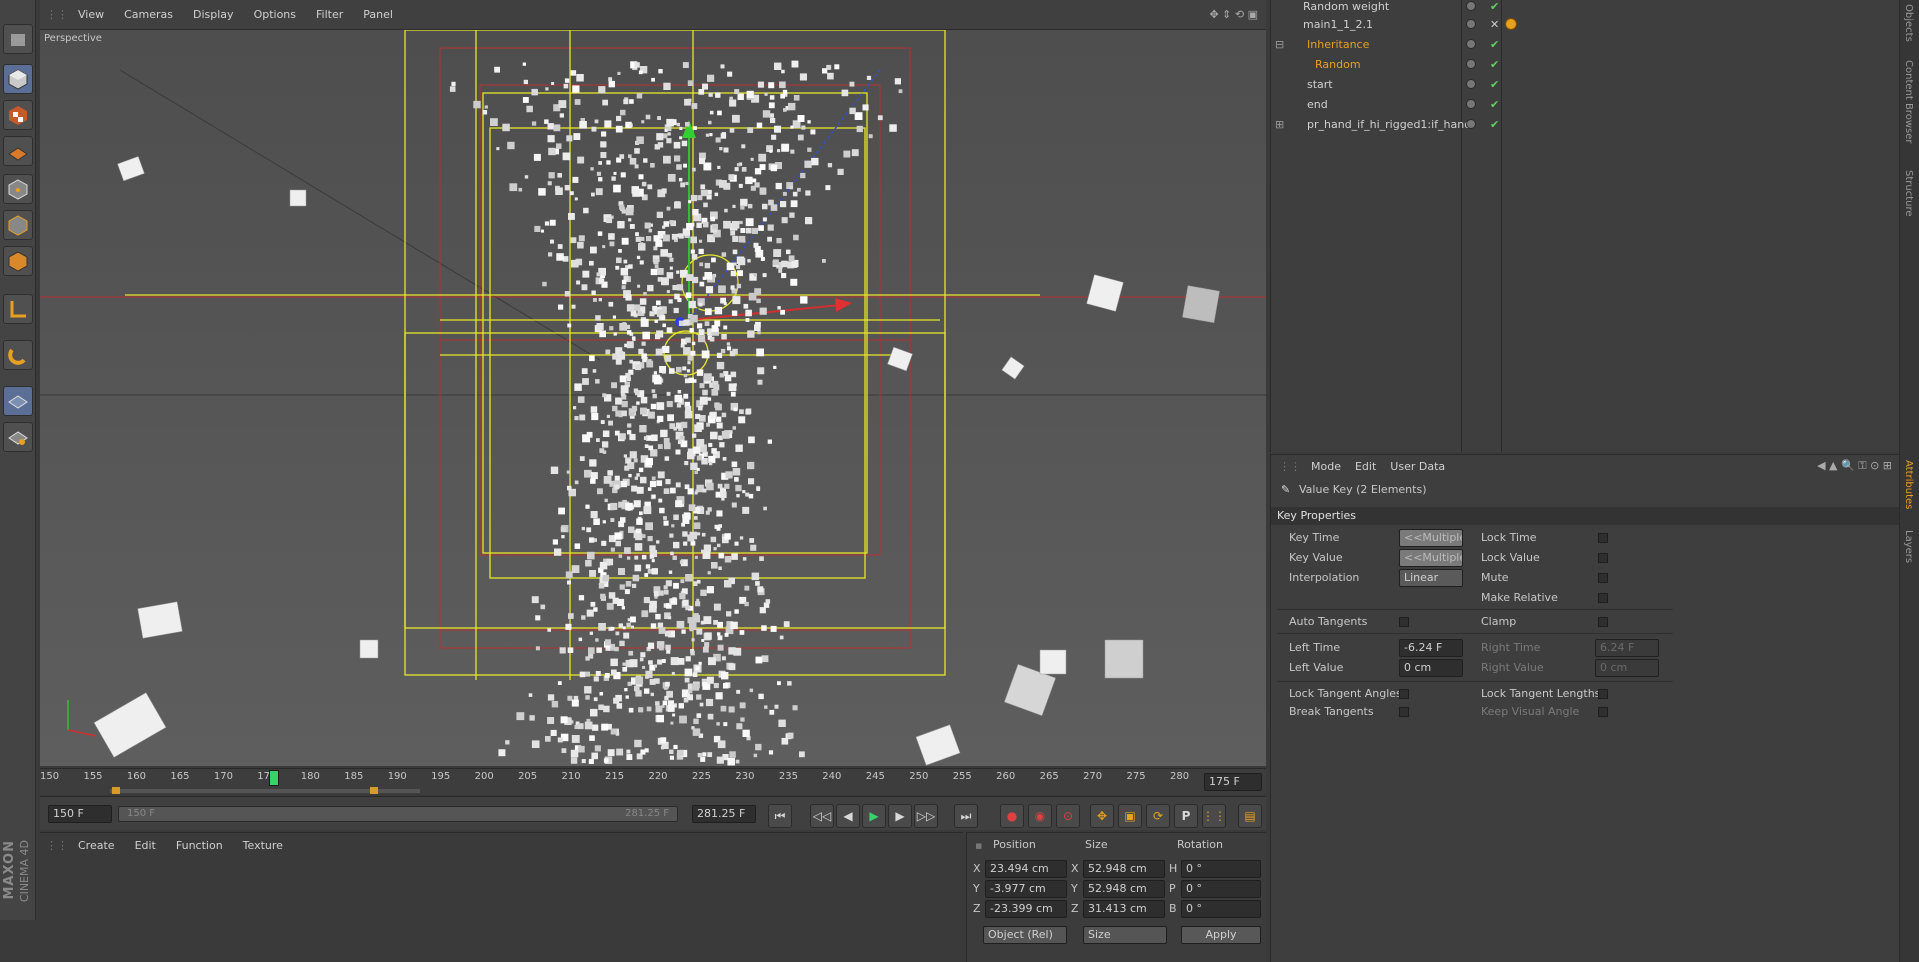  Describe the element at coordinates (1326, 466) in the screenshot. I see `attr-menu-mode: Mode` at that location.